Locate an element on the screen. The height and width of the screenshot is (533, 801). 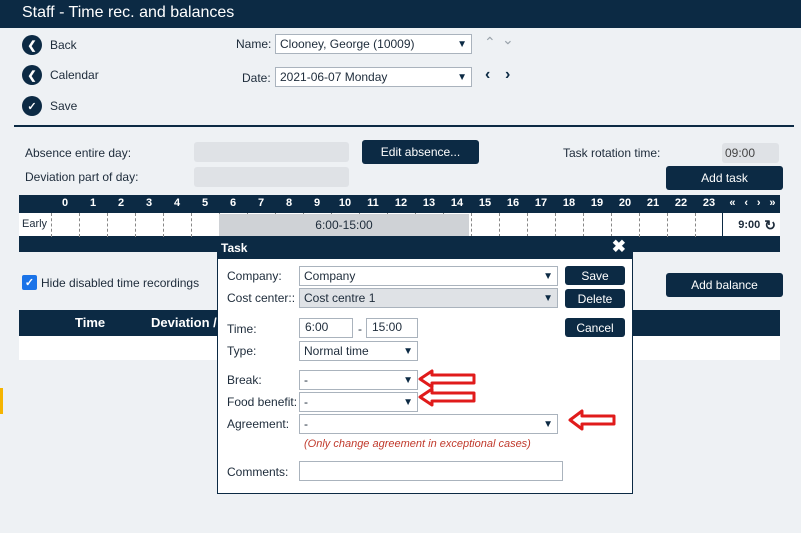
timeline-hour-label: 7 is located at coordinates (261, 203).